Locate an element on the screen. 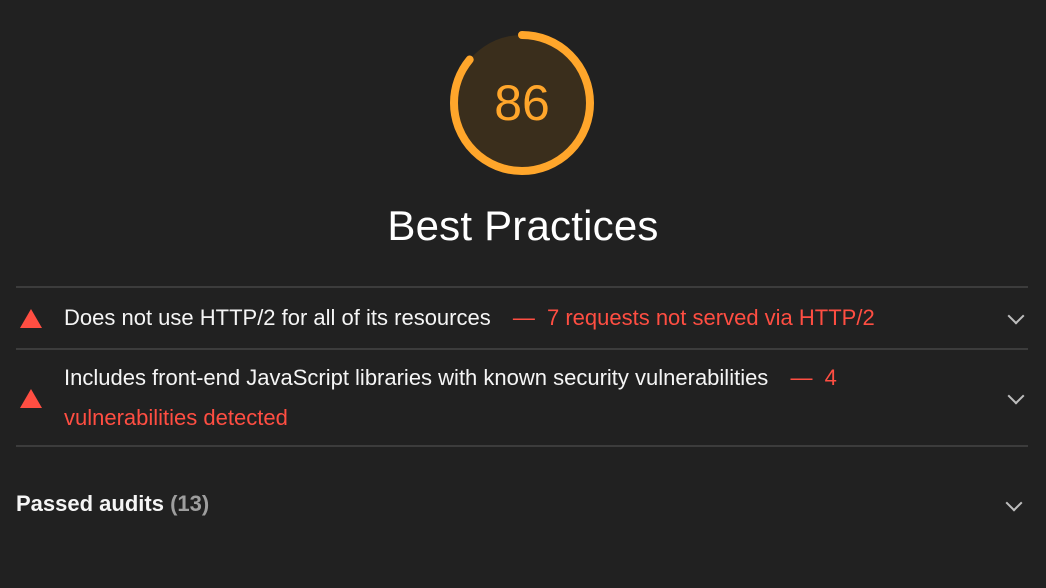  category-title: Best Practices is located at coordinates (523, 225).